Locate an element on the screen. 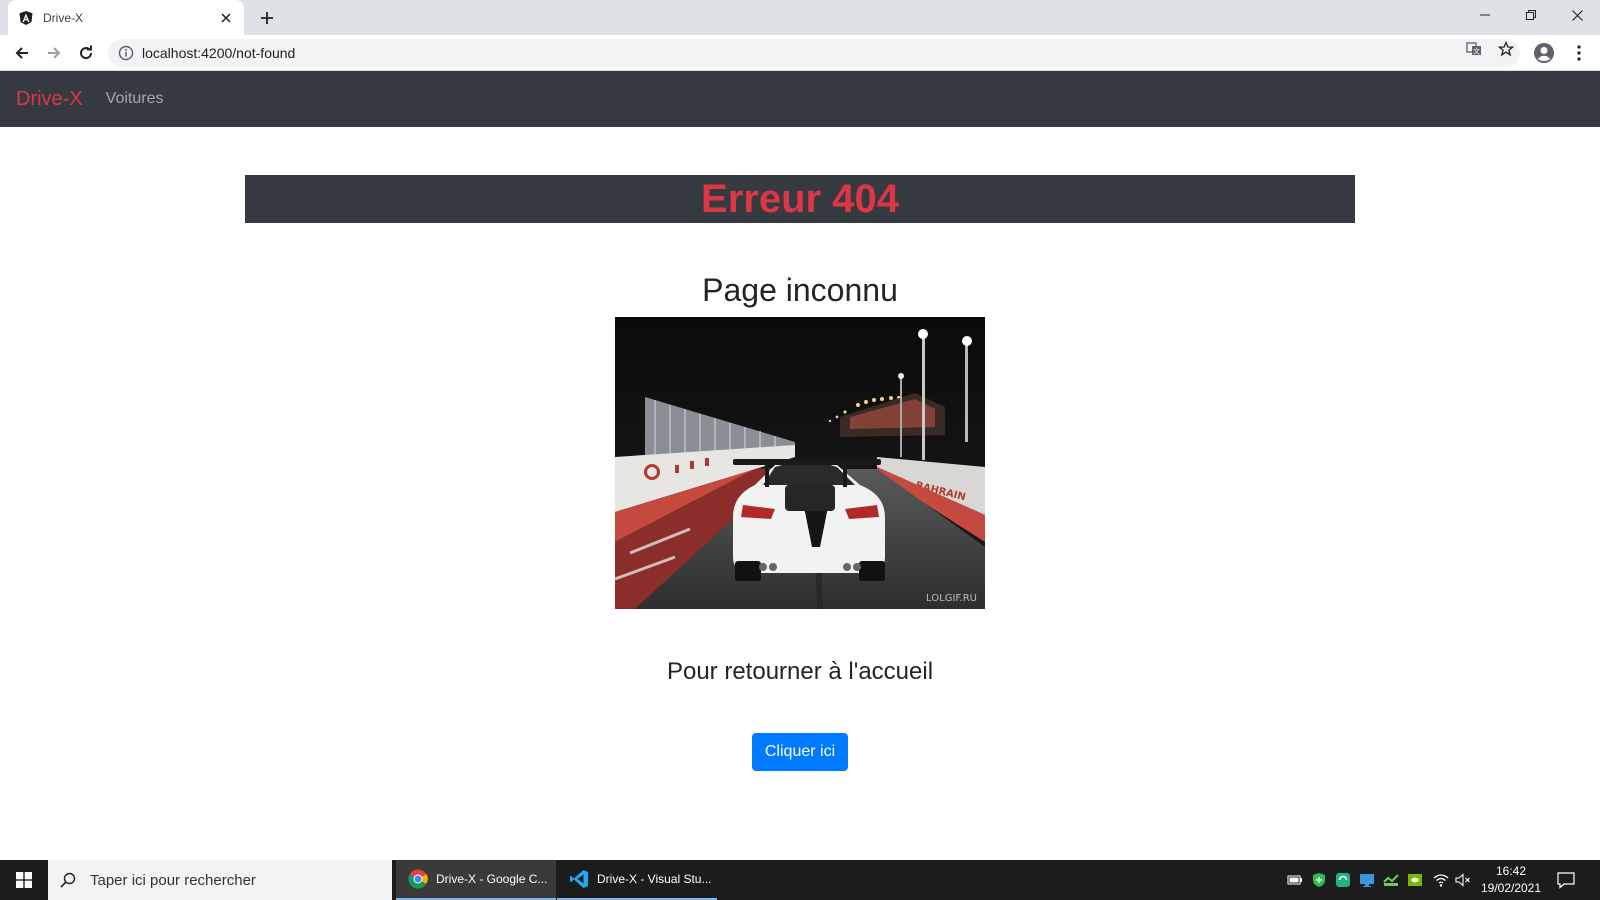 The width and height of the screenshot is (1600, 900). browser-tab: Drive-X is located at coordinates (126, 17).